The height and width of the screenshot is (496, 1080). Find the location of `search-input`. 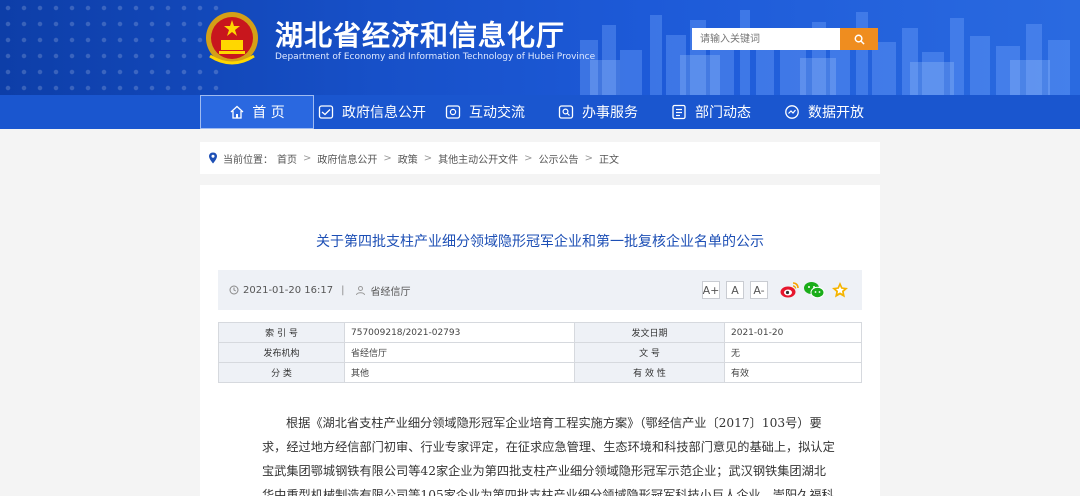

search-input is located at coordinates (766, 39).